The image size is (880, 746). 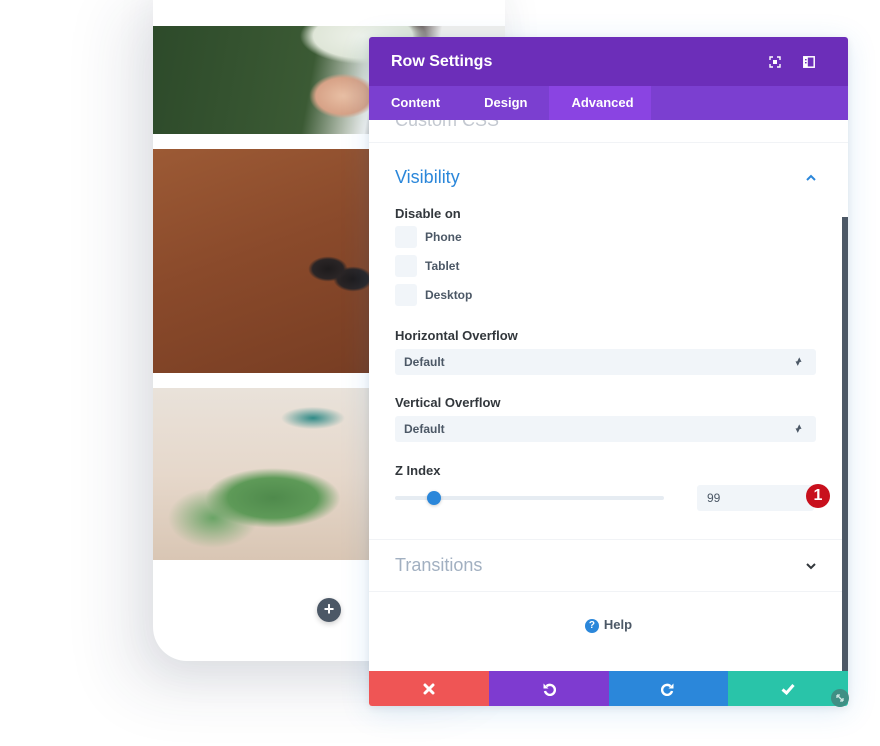 I want to click on scrollbar, so click(x=845, y=444).